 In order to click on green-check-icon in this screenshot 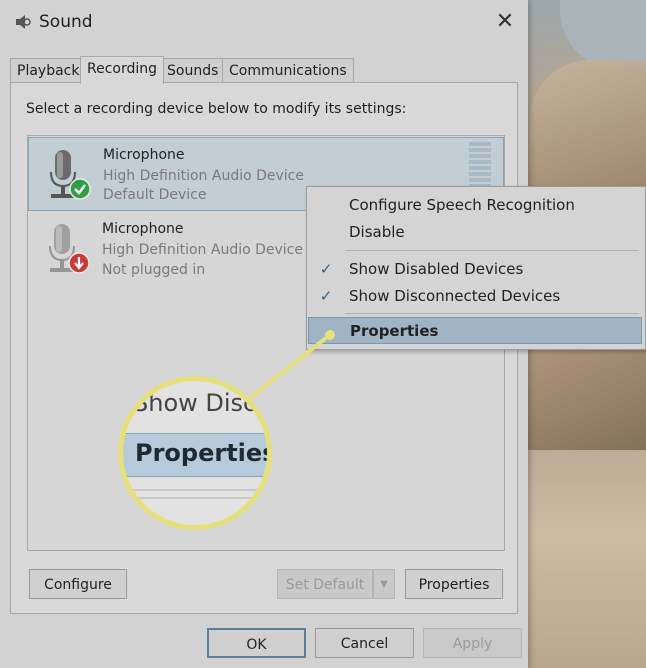, I will do `click(80, 189)`.